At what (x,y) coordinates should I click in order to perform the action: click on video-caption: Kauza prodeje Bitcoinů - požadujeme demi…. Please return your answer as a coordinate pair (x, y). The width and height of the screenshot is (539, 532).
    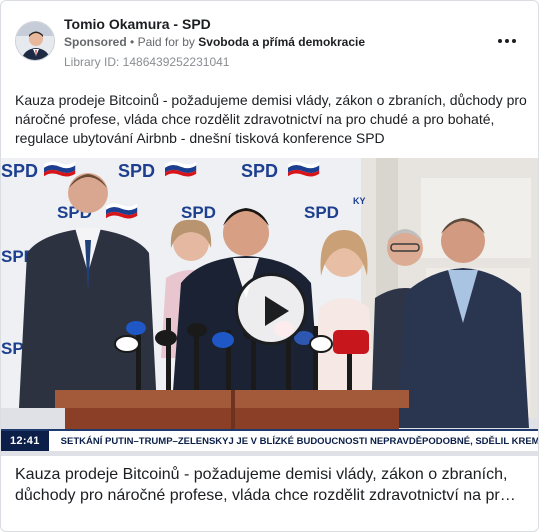
    Looking at the image, I should click on (267, 485).